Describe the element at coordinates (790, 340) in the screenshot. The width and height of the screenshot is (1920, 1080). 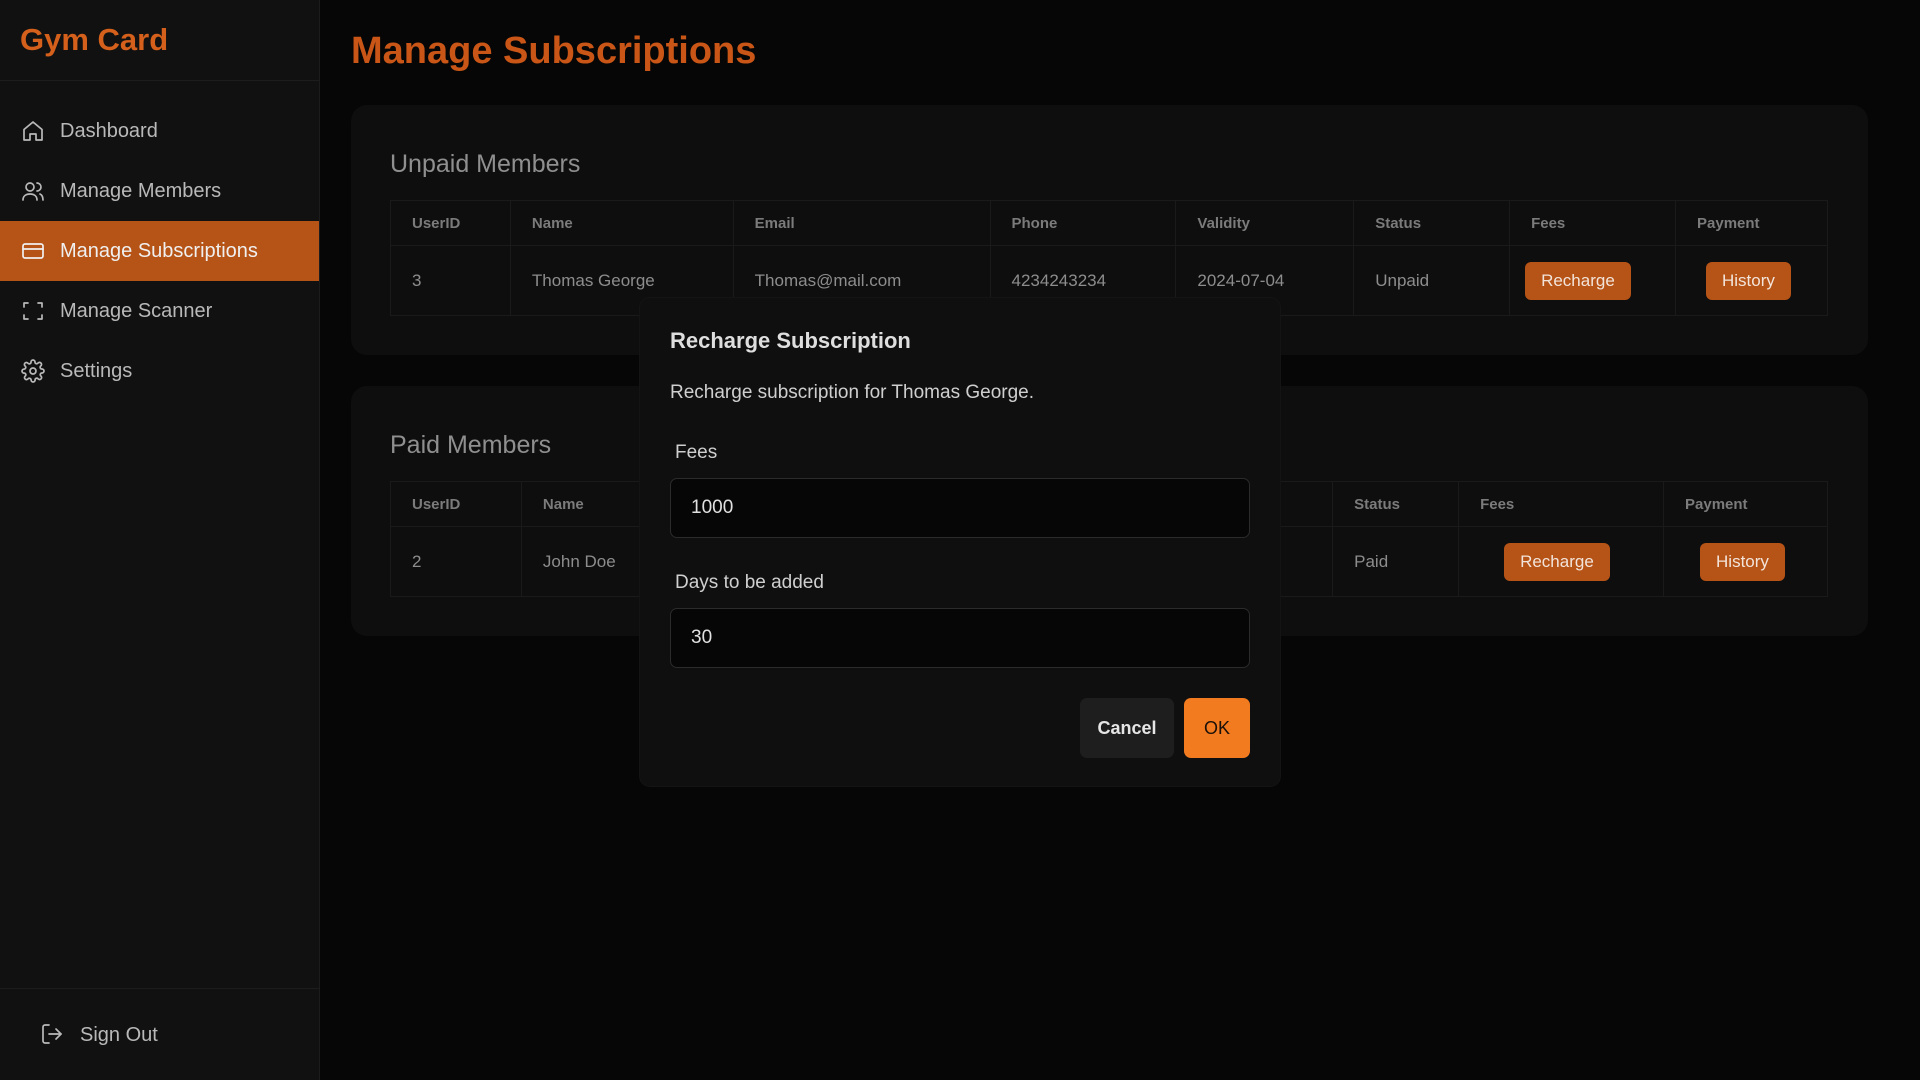
I see `dialog-title: Recharge Subscription` at that location.